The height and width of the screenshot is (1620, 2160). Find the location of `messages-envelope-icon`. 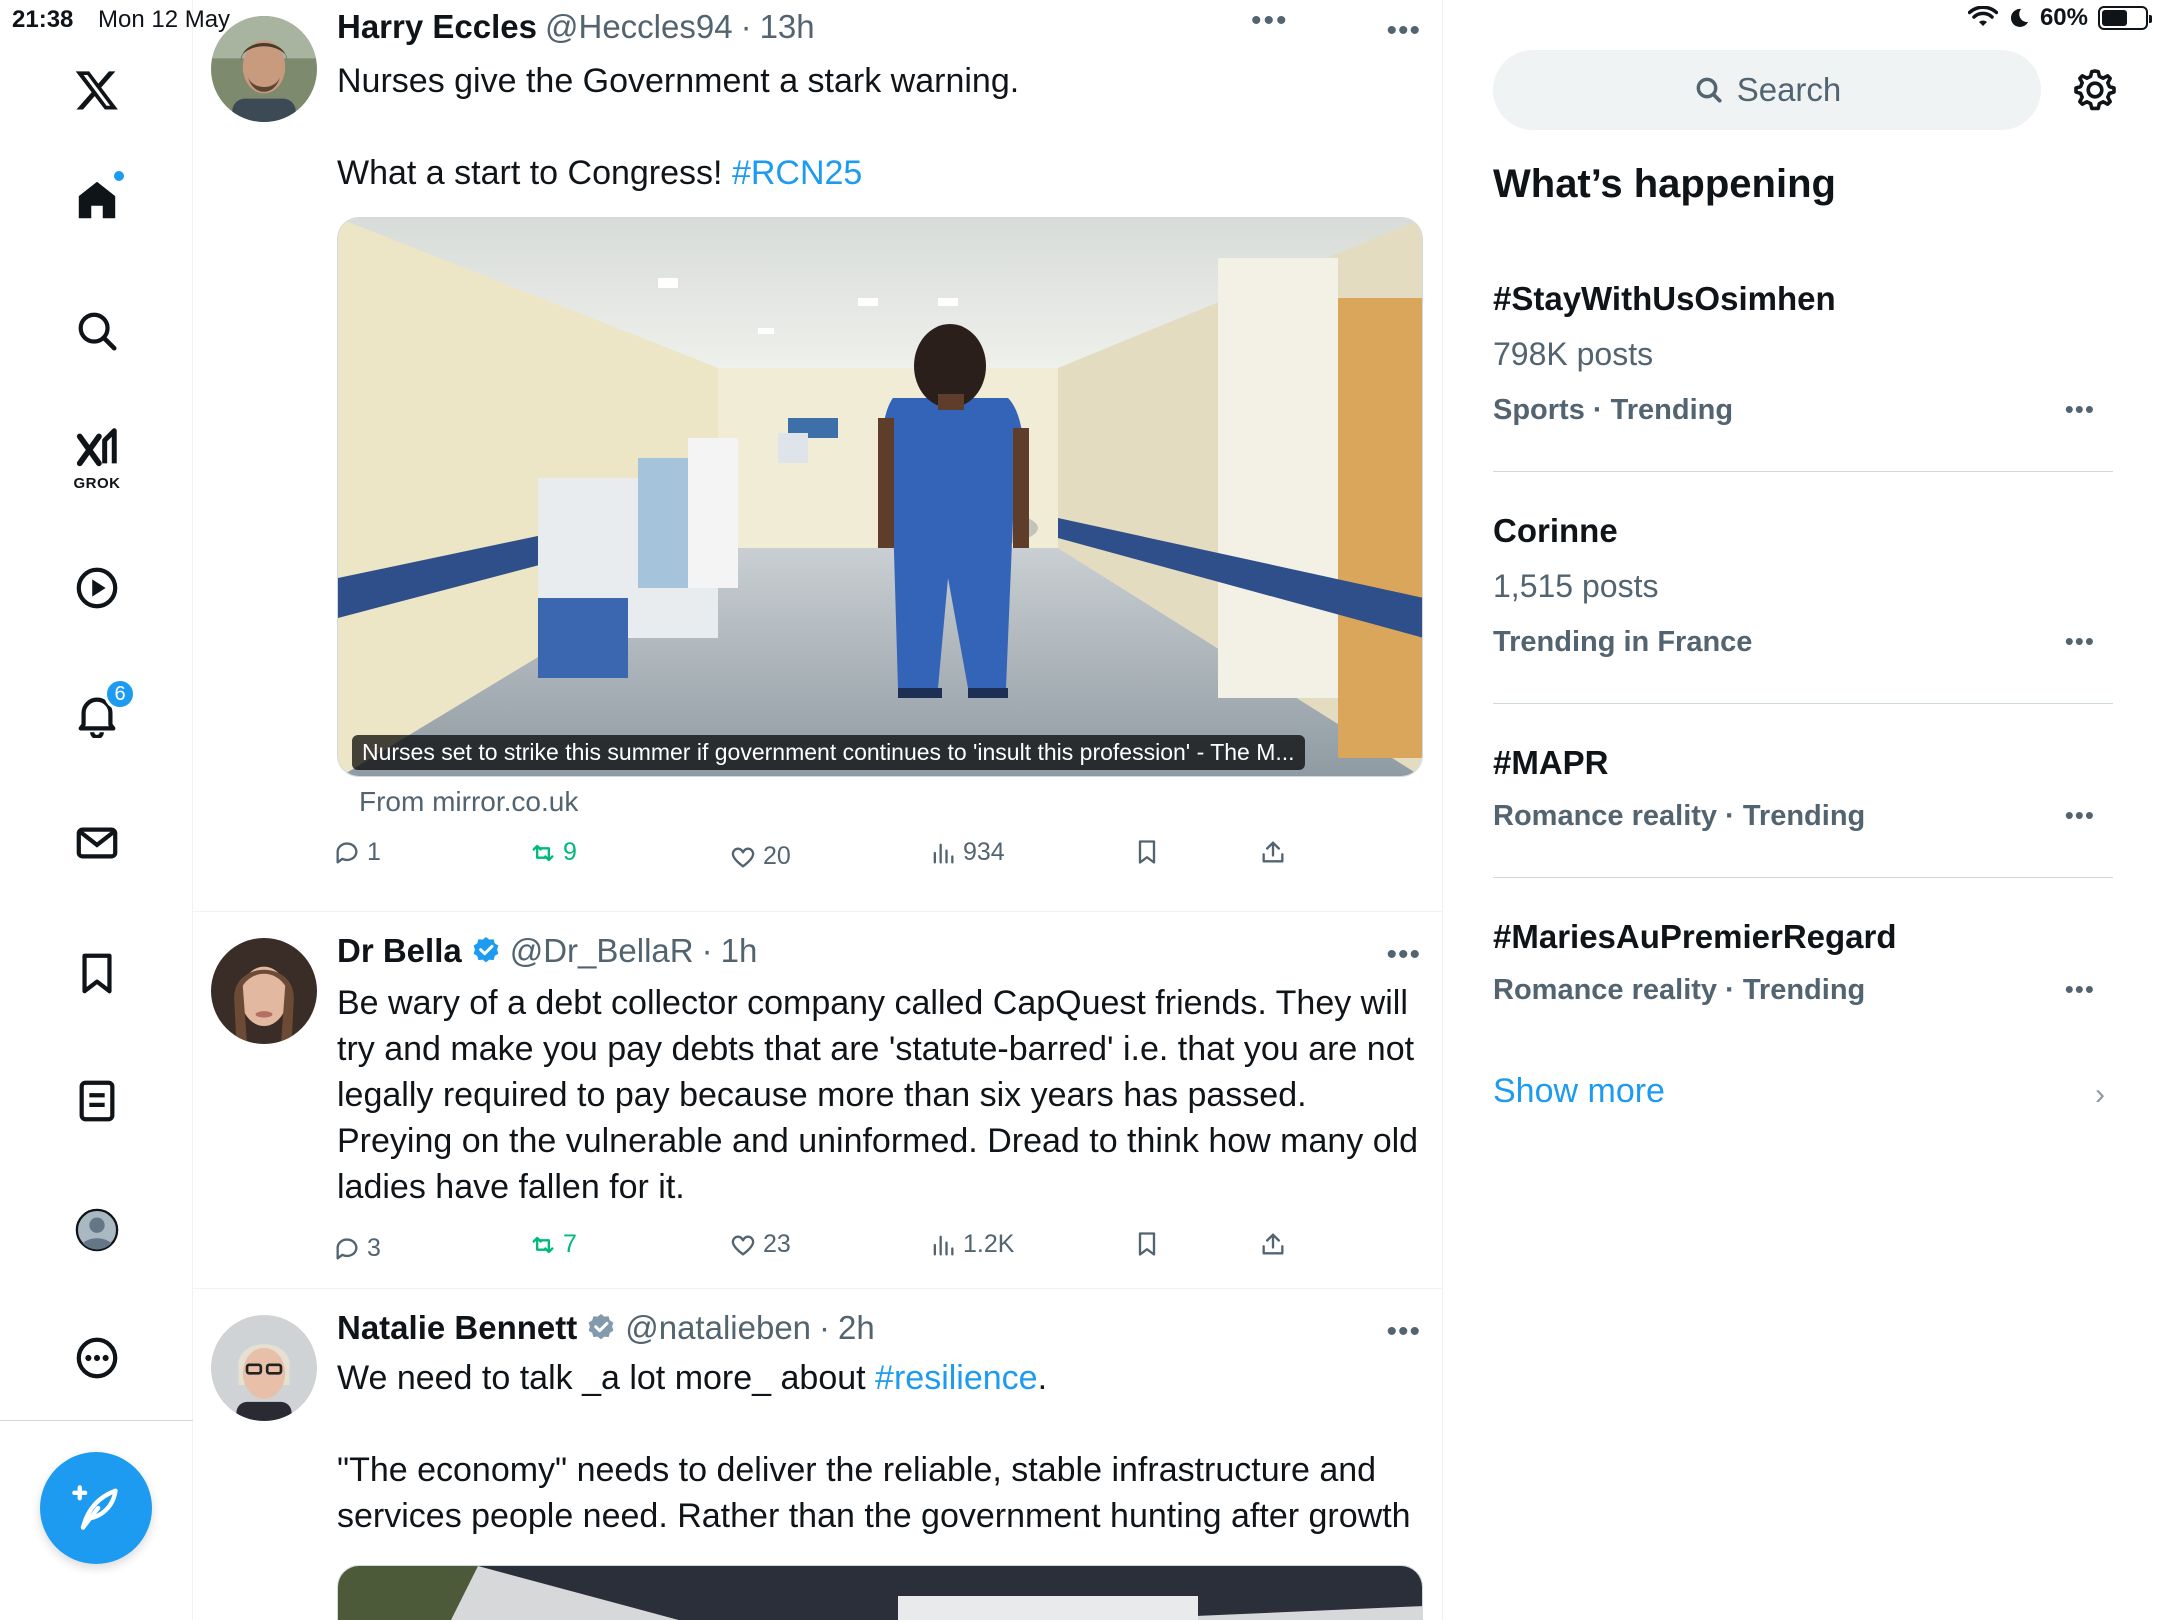

messages-envelope-icon is located at coordinates (97, 843).